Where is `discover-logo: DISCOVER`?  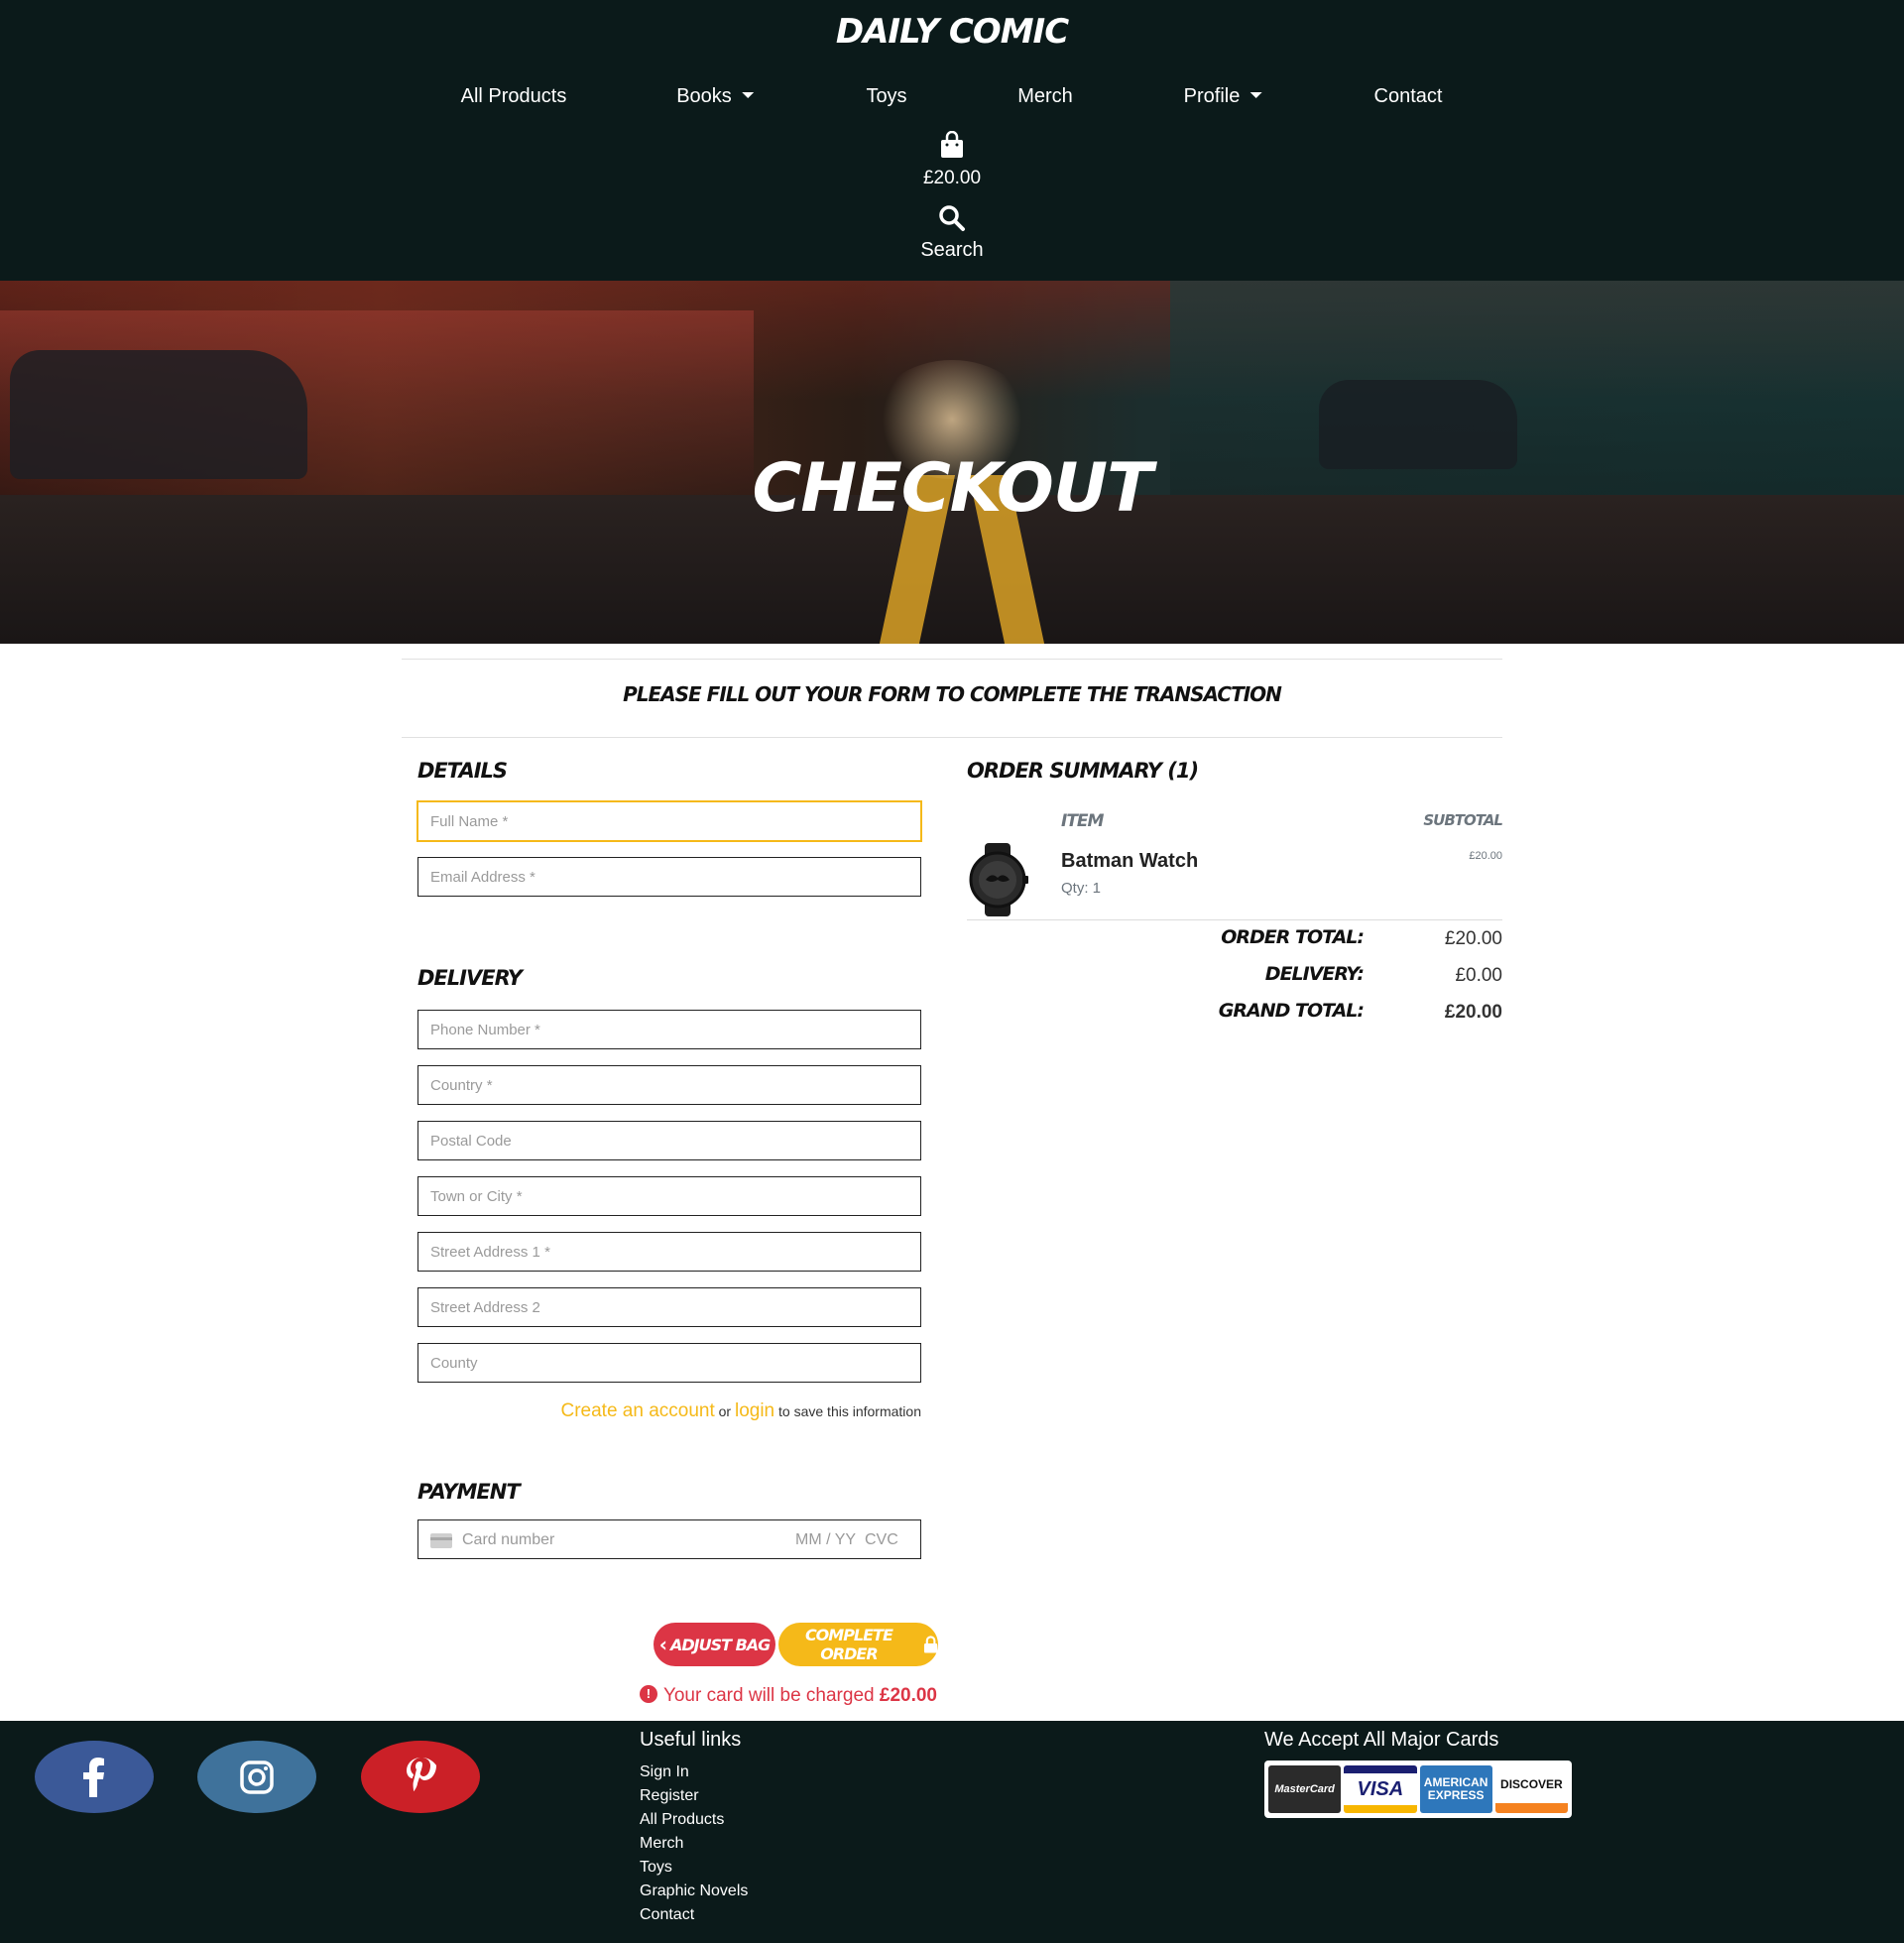
discover-logo: DISCOVER is located at coordinates (1531, 1789).